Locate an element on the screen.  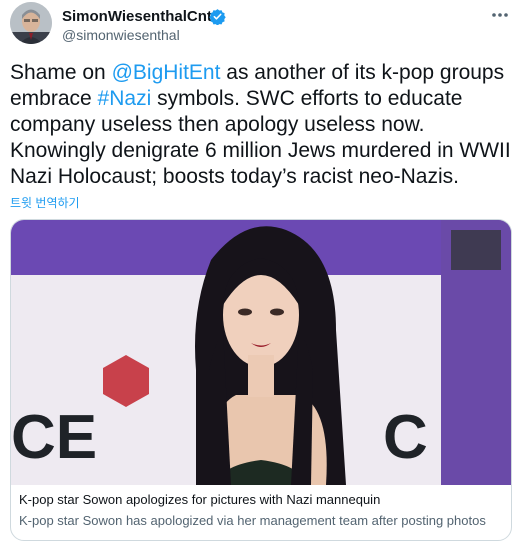
translate-tweet-link: 트윗 번역하기 is located at coordinates (45, 202).